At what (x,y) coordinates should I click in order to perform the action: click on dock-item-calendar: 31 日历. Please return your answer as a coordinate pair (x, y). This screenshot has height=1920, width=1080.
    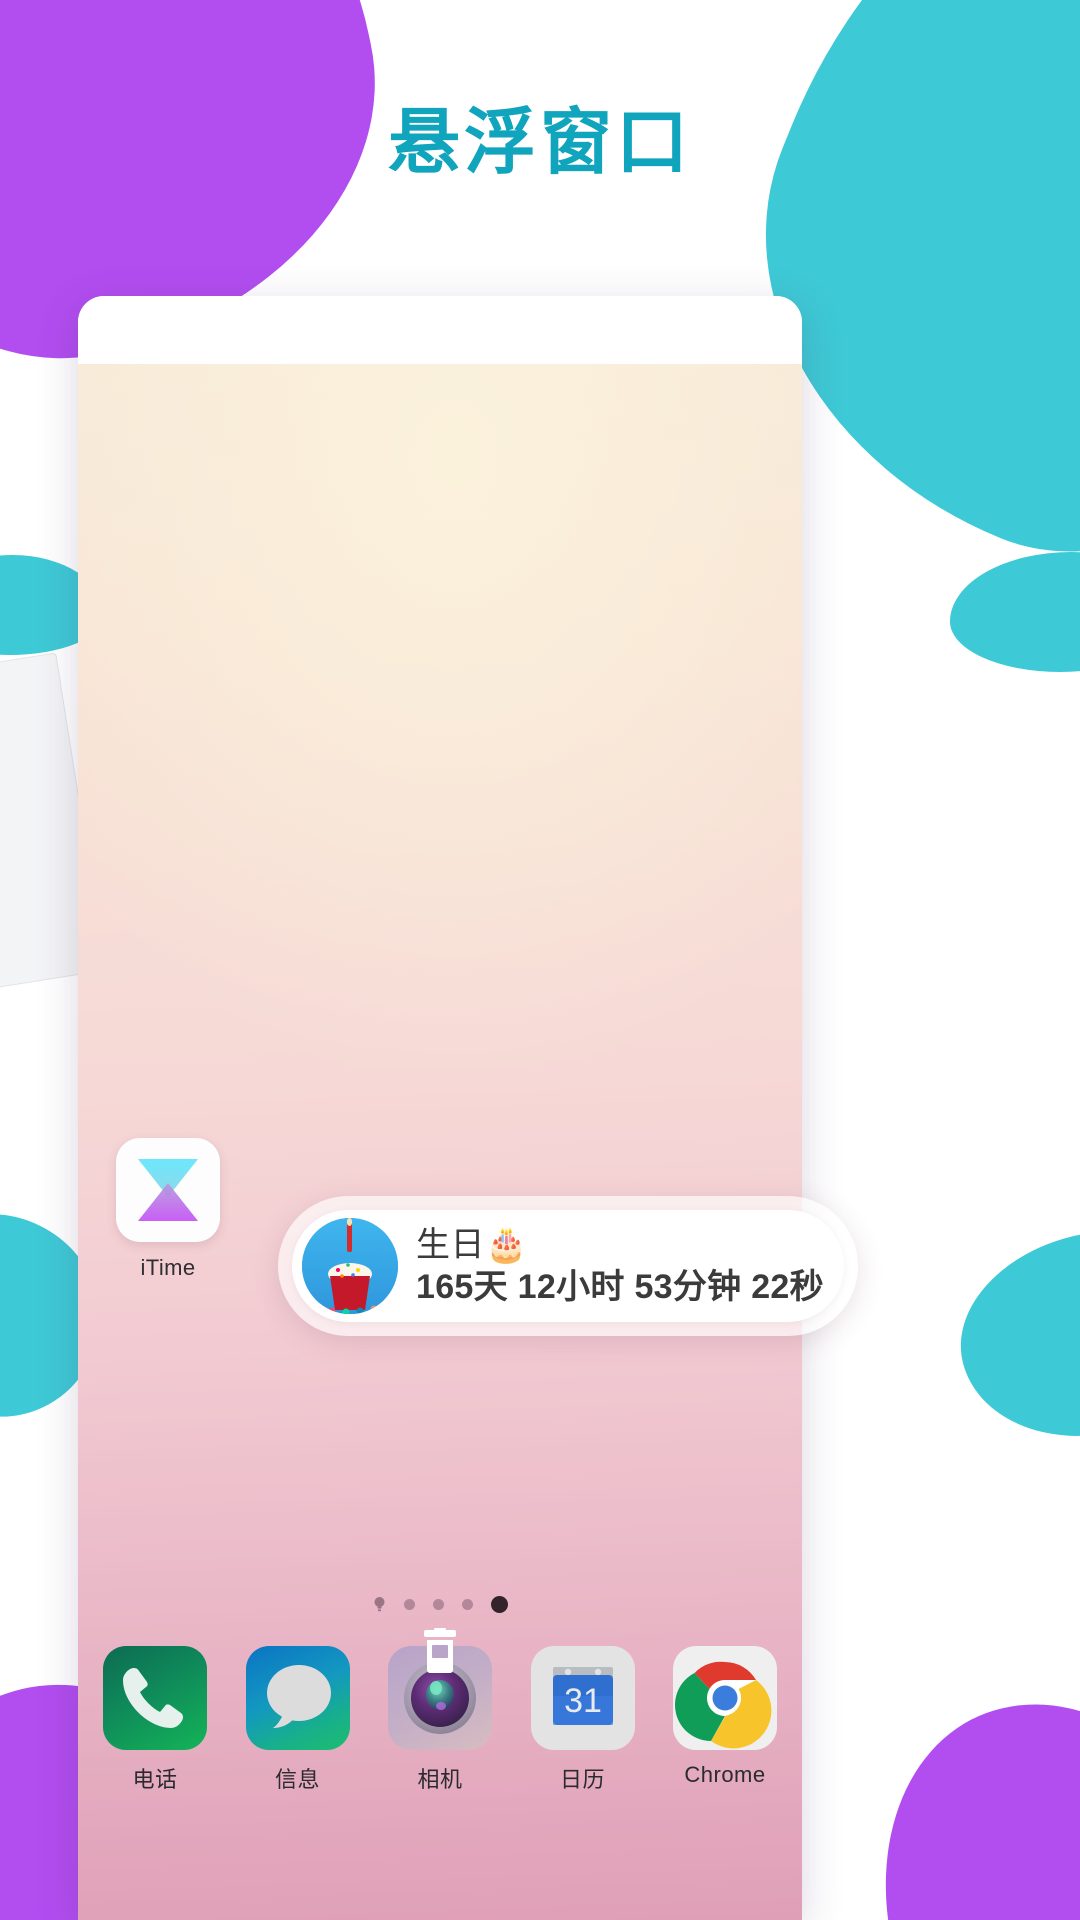
    Looking at the image, I should click on (583, 1720).